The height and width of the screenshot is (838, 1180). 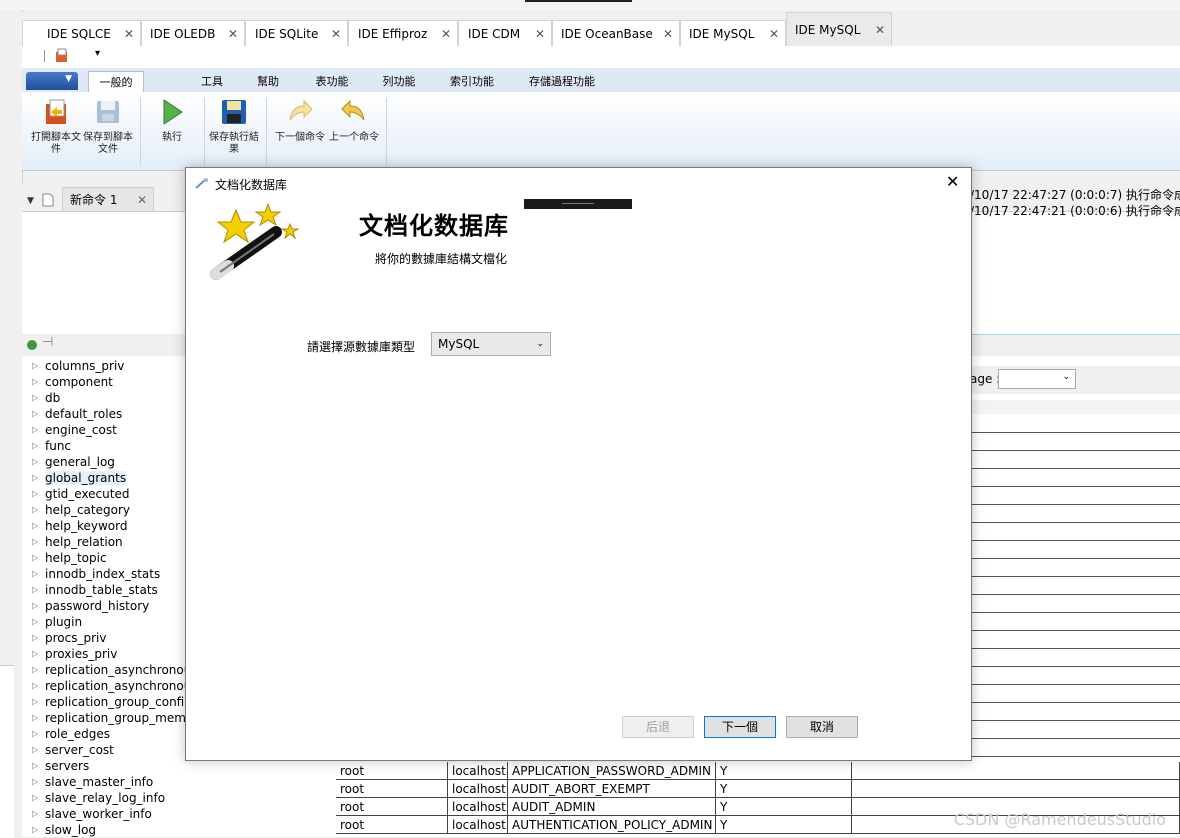 I want to click on dialog-drag-handle, so click(x=578, y=204).